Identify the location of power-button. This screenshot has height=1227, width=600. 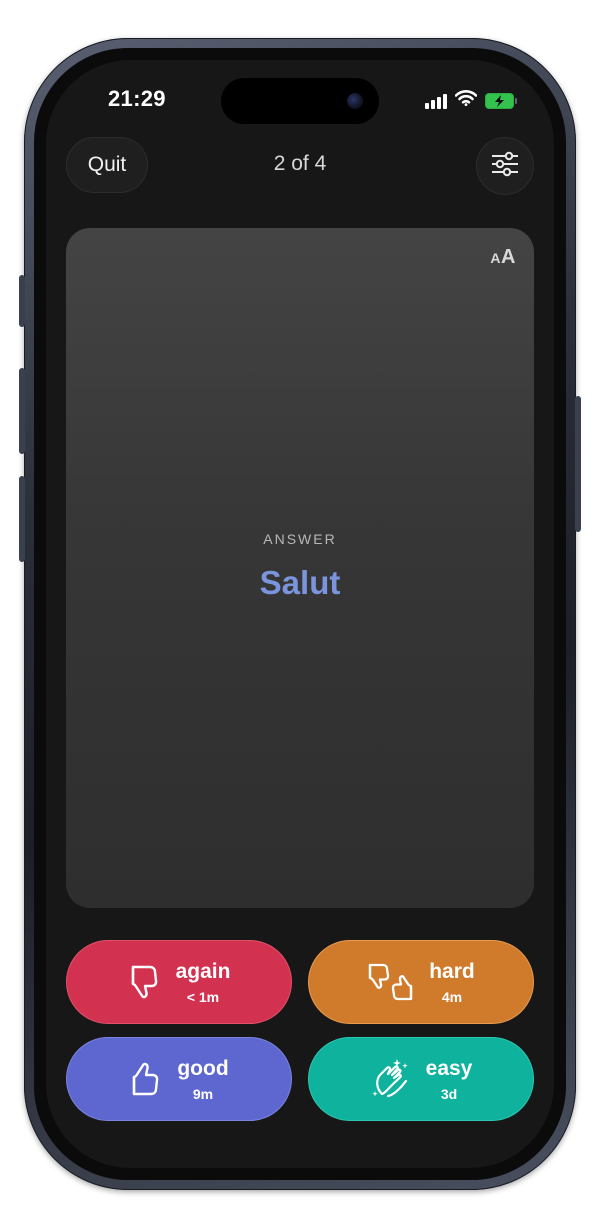
(578, 464).